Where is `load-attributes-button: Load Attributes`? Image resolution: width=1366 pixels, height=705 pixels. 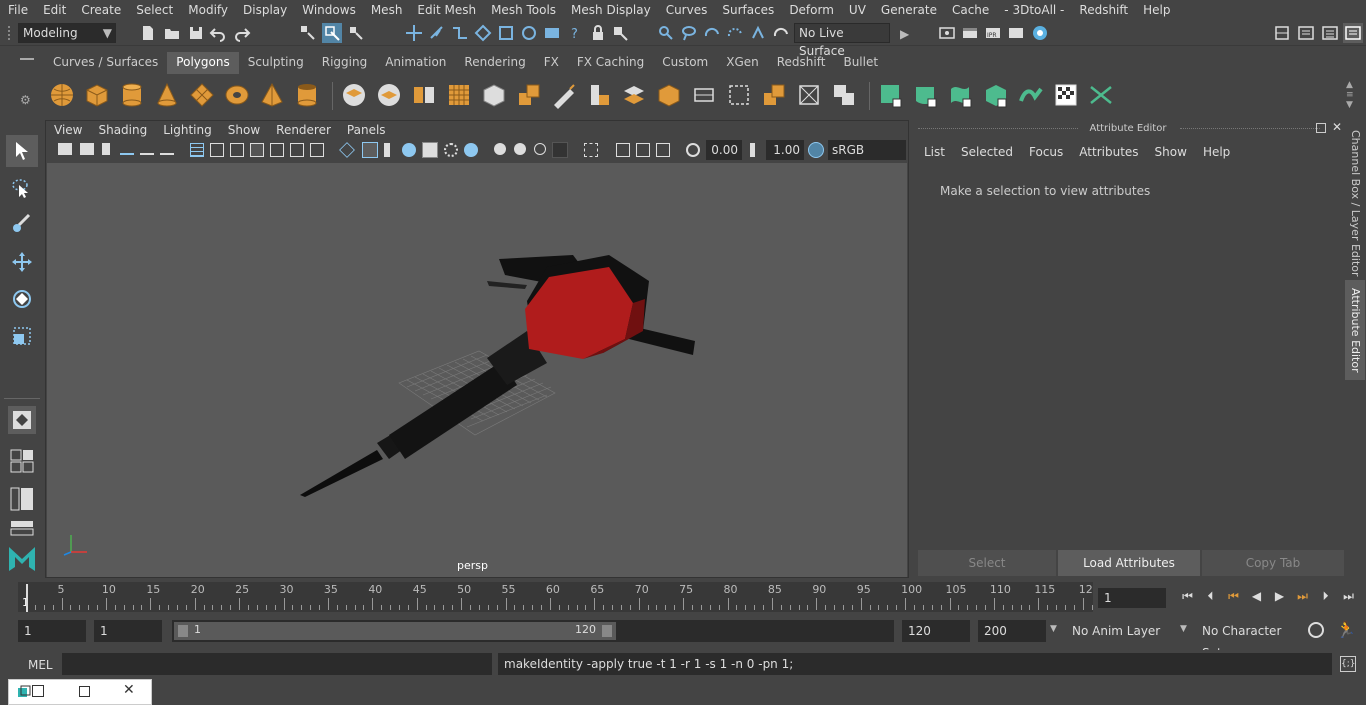 load-attributes-button: Load Attributes is located at coordinates (1129, 563).